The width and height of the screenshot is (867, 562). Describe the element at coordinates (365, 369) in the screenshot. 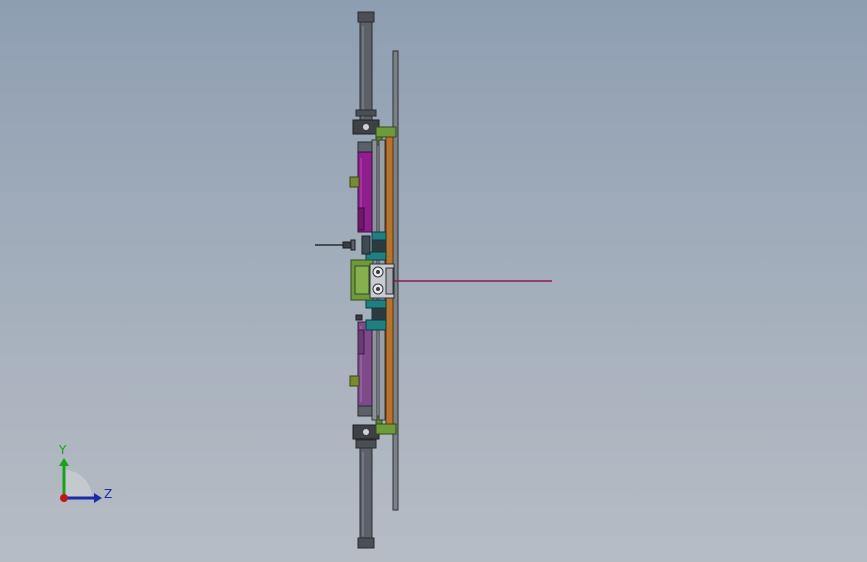

I see `lower-violet-cylinder` at that location.